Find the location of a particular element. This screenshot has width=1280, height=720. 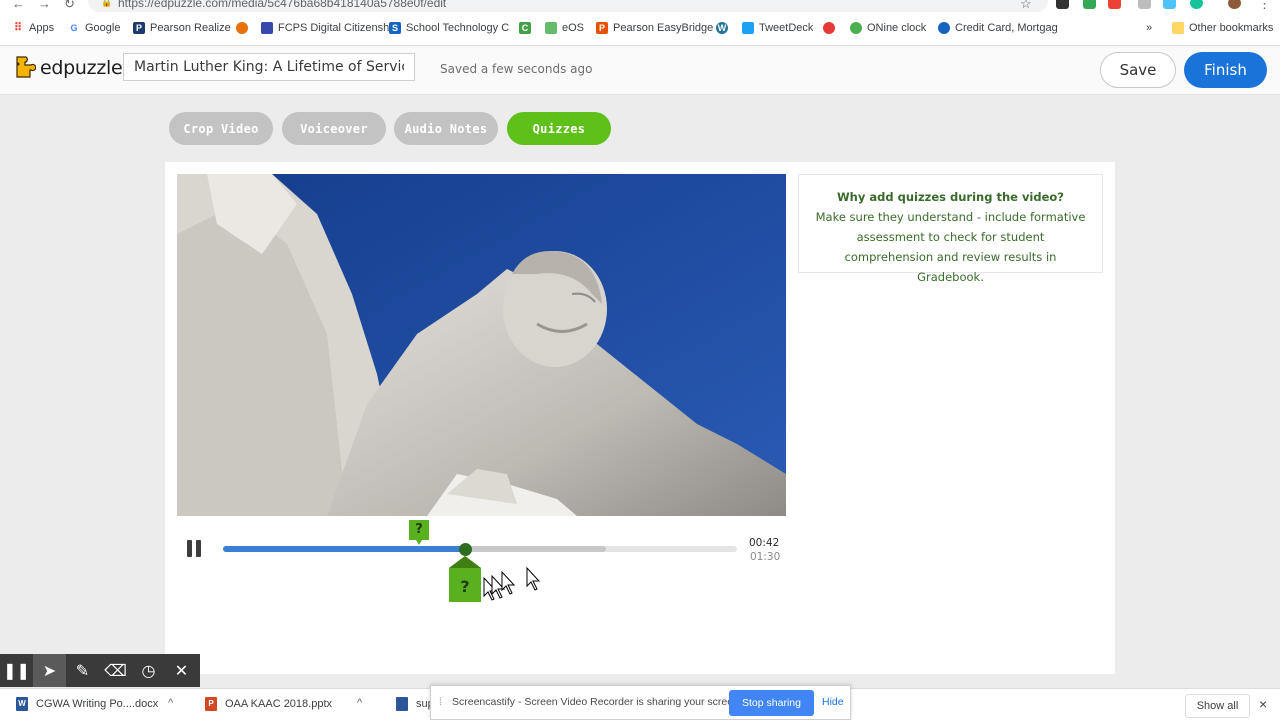

download-item: W CGWA Writing Po....docx is located at coordinates (87, 704).